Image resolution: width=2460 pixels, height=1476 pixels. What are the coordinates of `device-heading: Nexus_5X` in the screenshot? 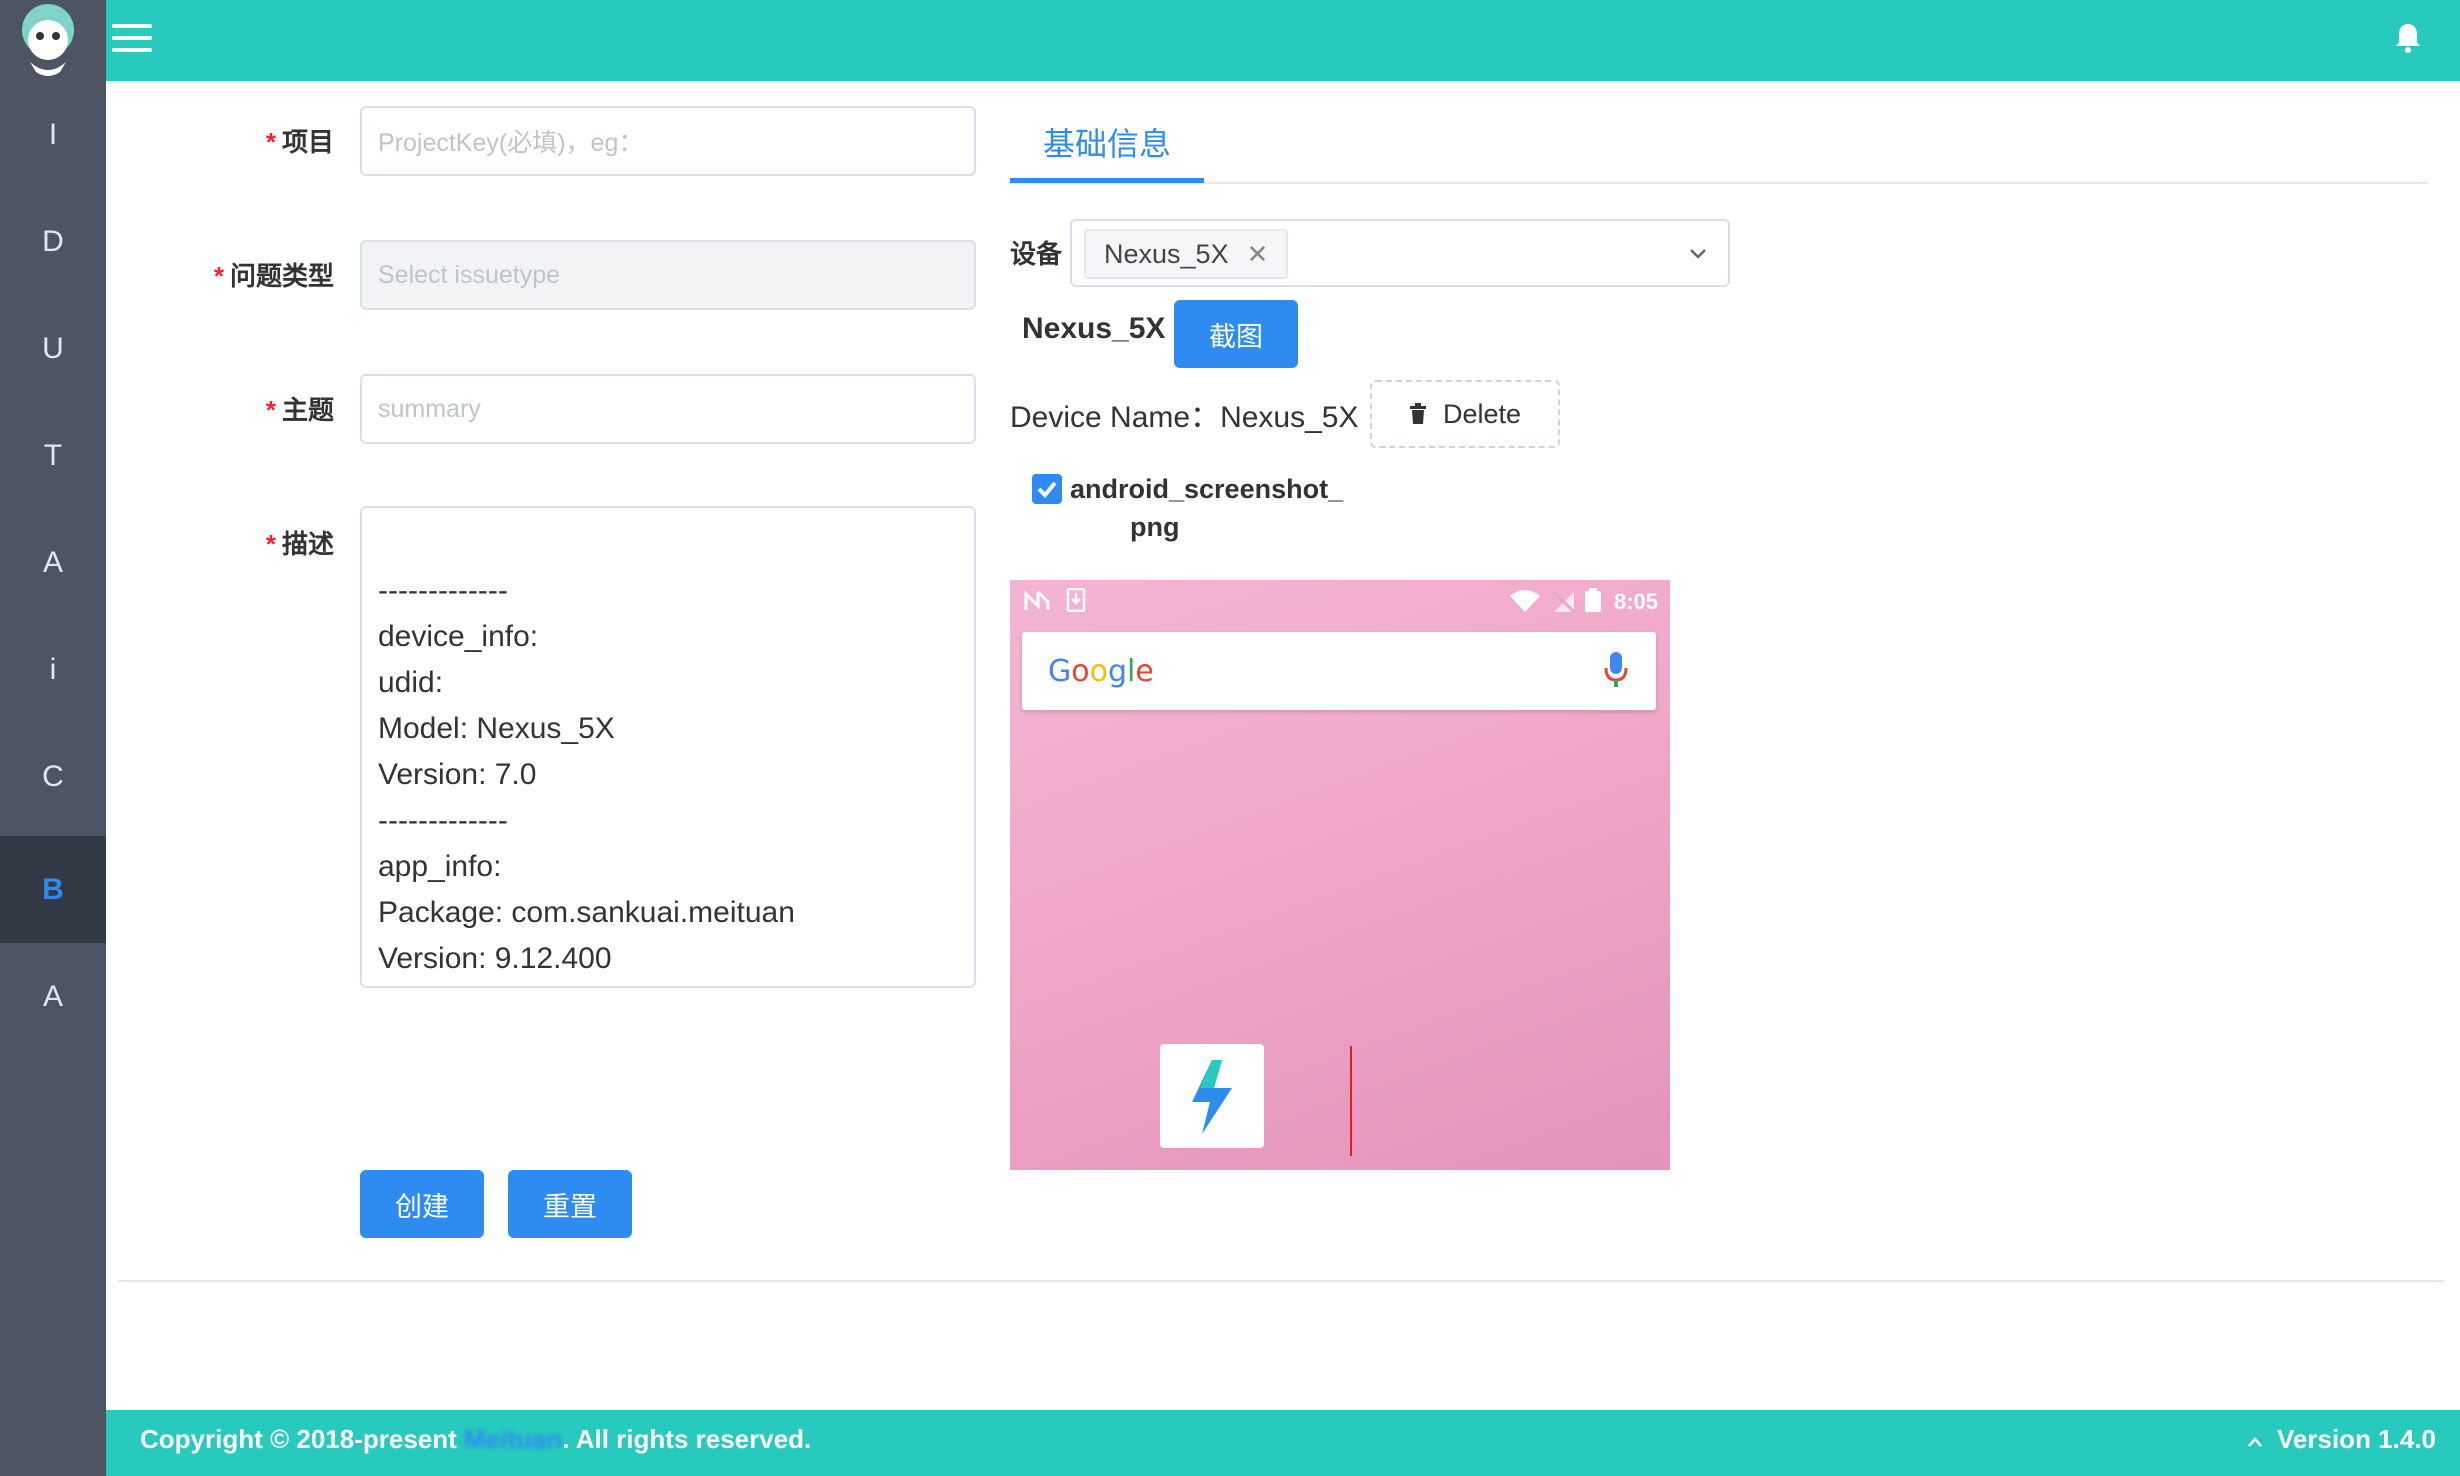 It's located at (1094, 328).